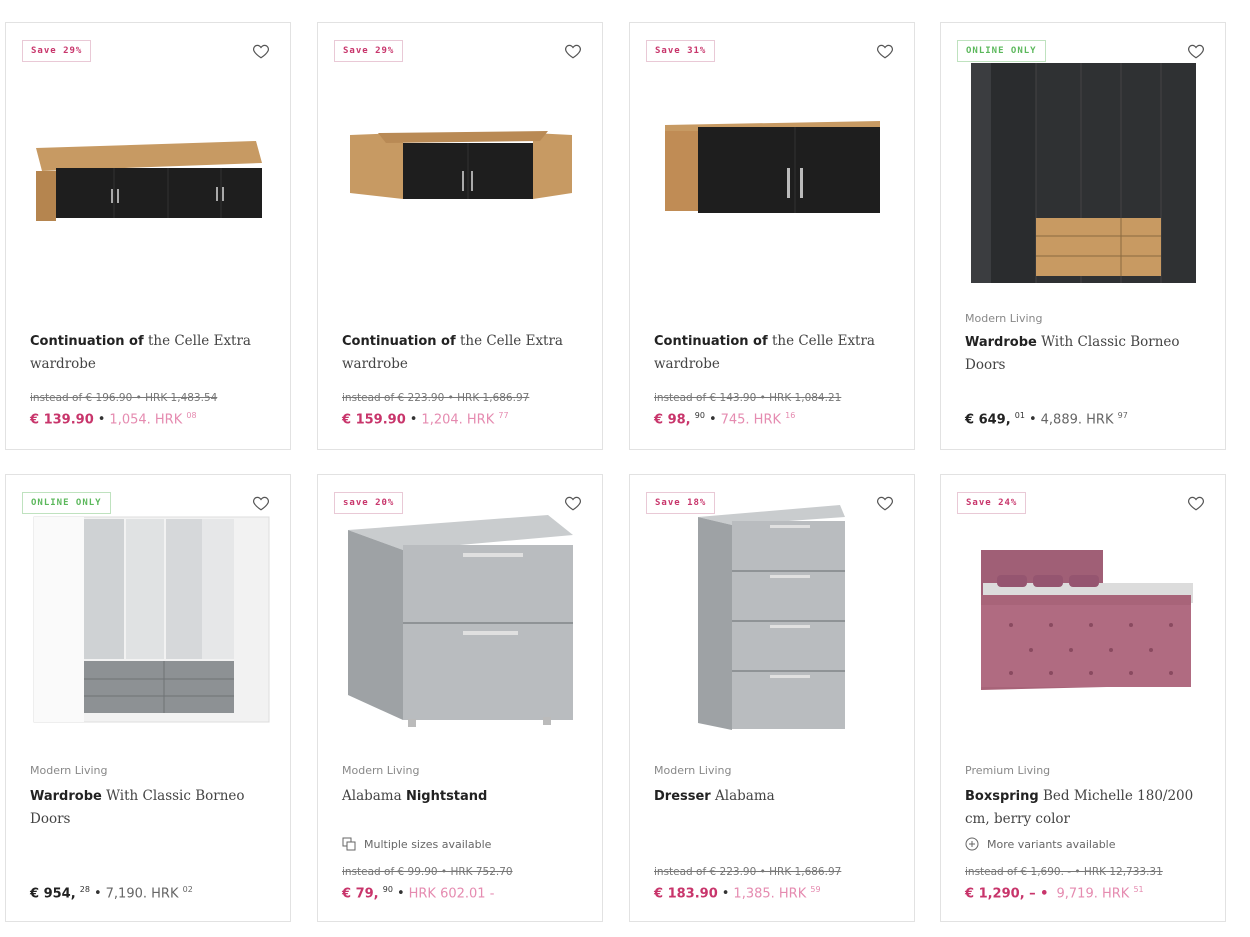 The width and height of the screenshot is (1250, 937). What do you see at coordinates (427, 872) in the screenshot?
I see `old-price: instead of € 99.90 • HRK 752.70` at bounding box center [427, 872].